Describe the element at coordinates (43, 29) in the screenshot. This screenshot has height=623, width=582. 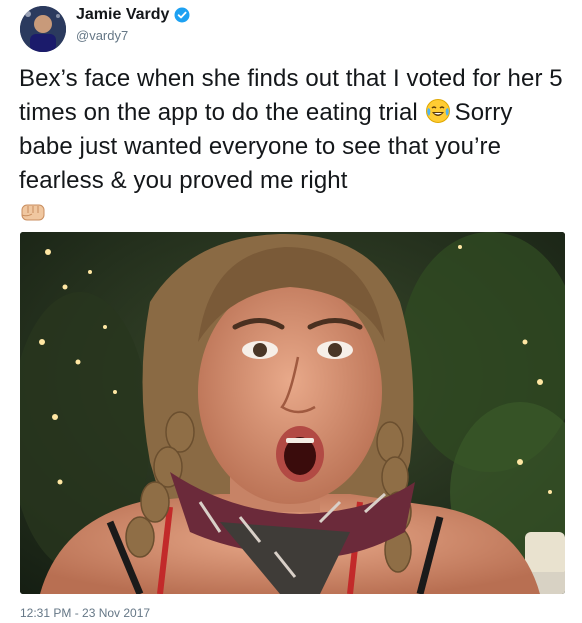
I see `author-avatar` at that location.